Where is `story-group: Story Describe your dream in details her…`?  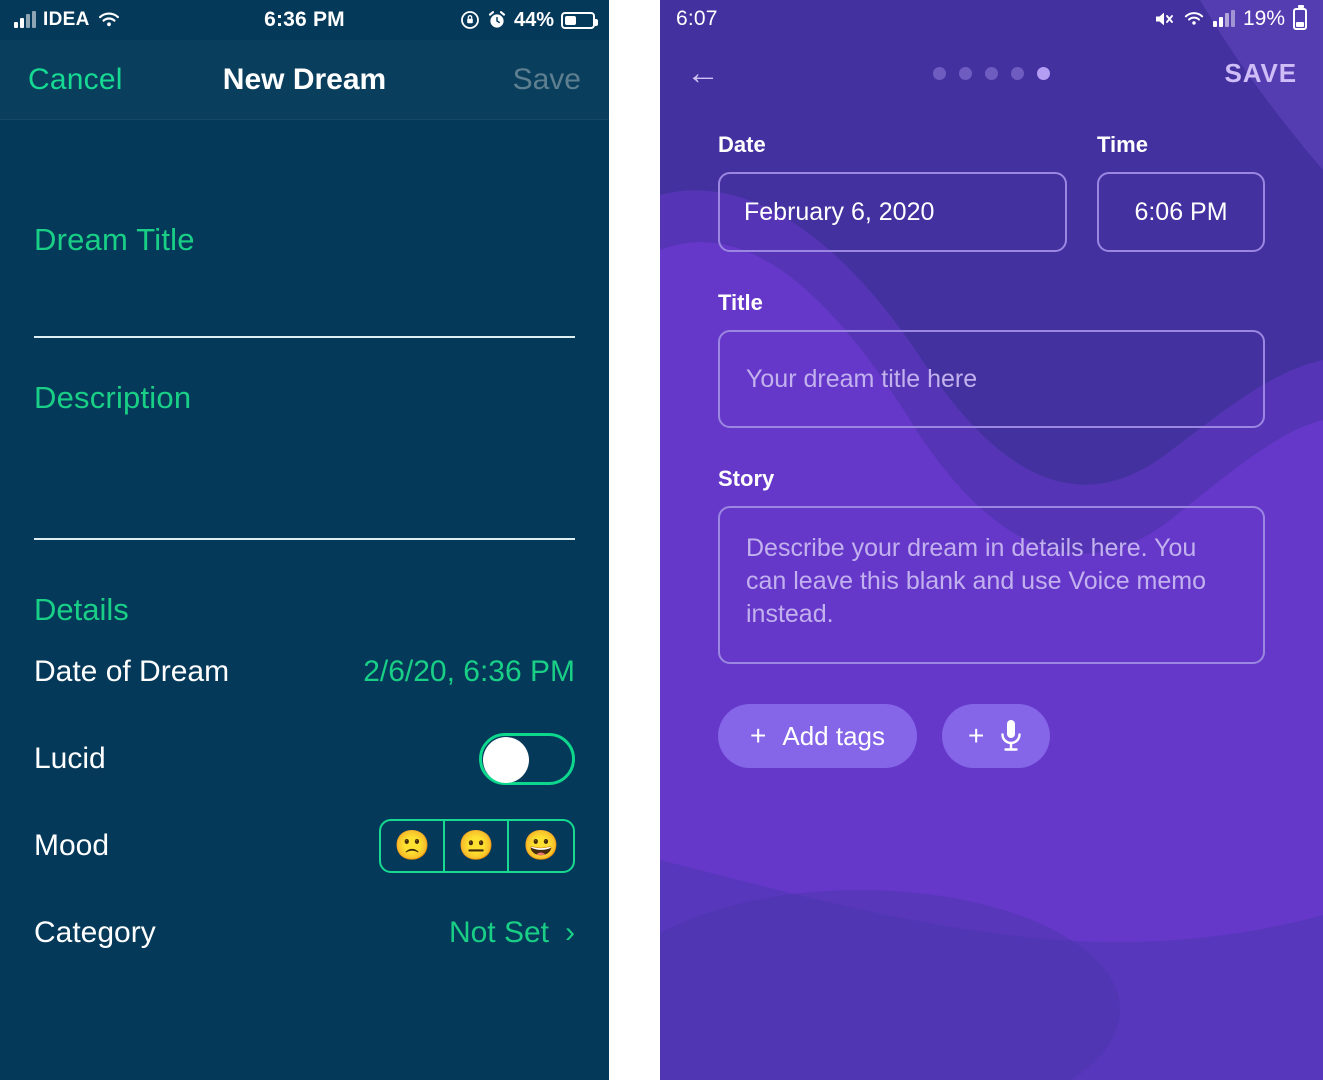 story-group: Story Describe your dream in details her… is located at coordinates (991, 565).